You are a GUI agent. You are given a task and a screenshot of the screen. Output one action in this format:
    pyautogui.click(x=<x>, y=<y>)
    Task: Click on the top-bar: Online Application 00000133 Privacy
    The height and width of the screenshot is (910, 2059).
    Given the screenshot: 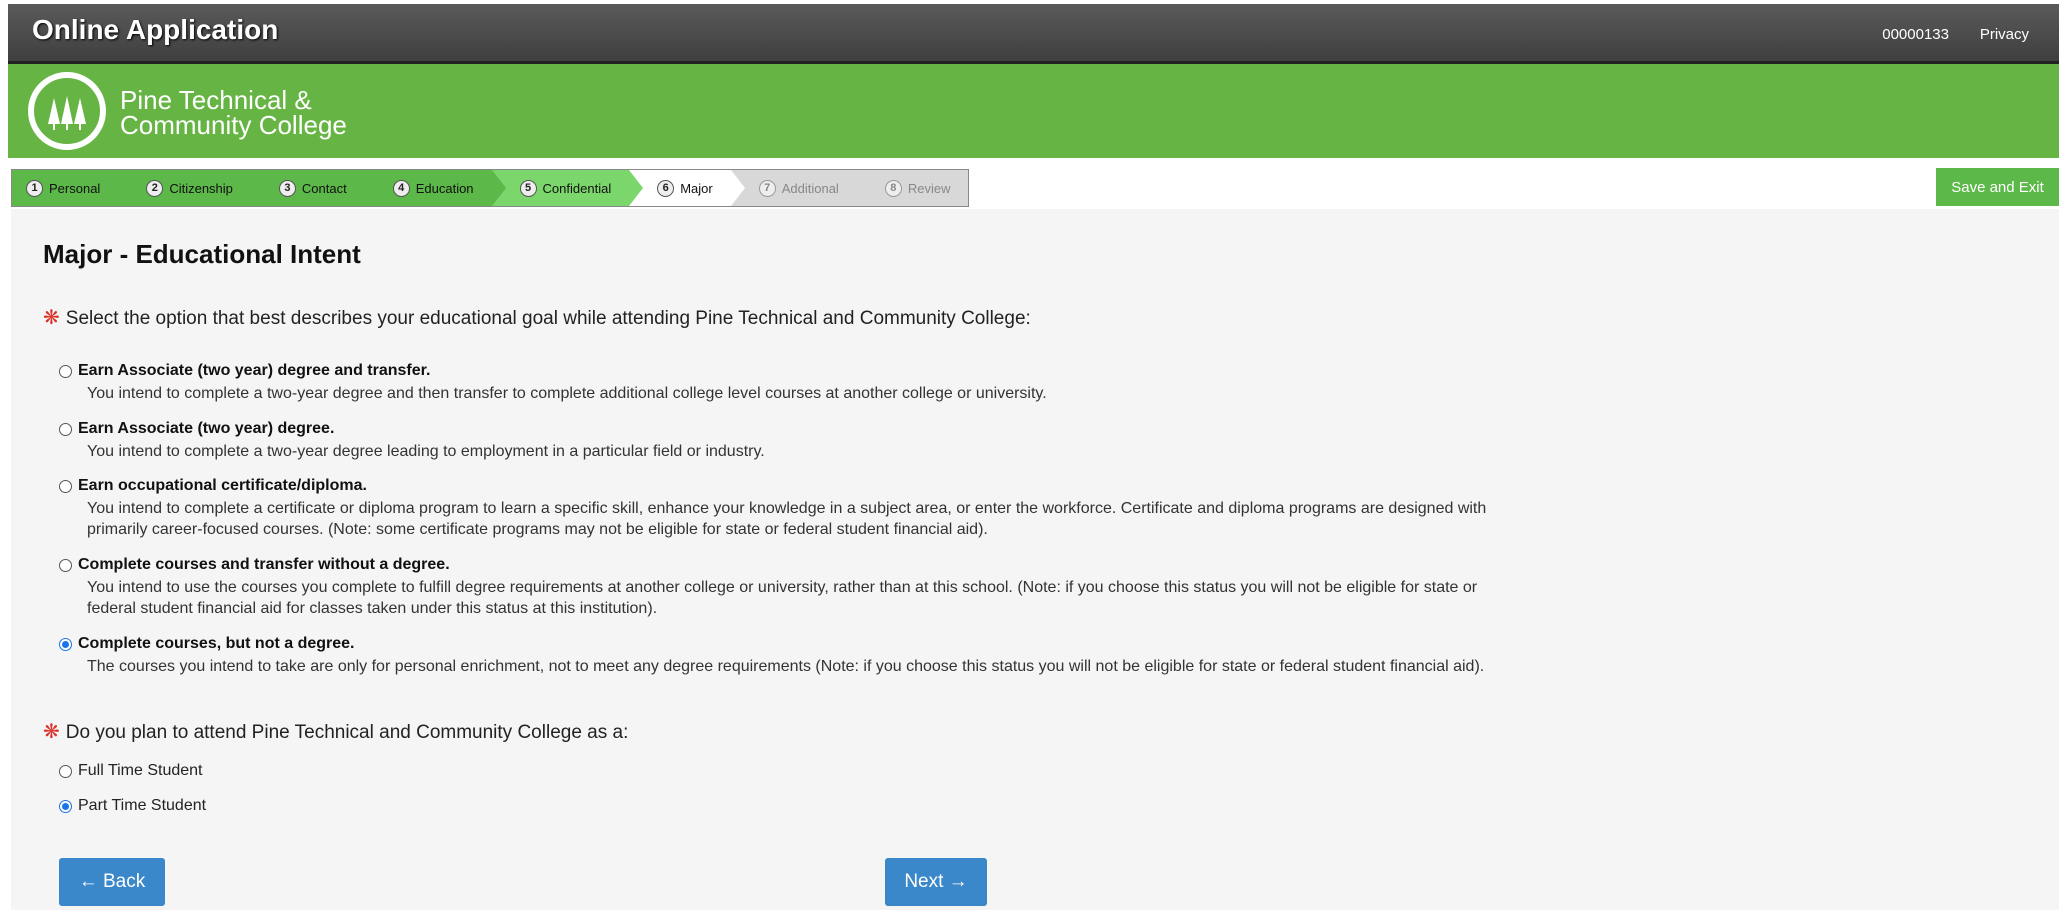 What is the action you would take?
    pyautogui.click(x=1033, y=34)
    